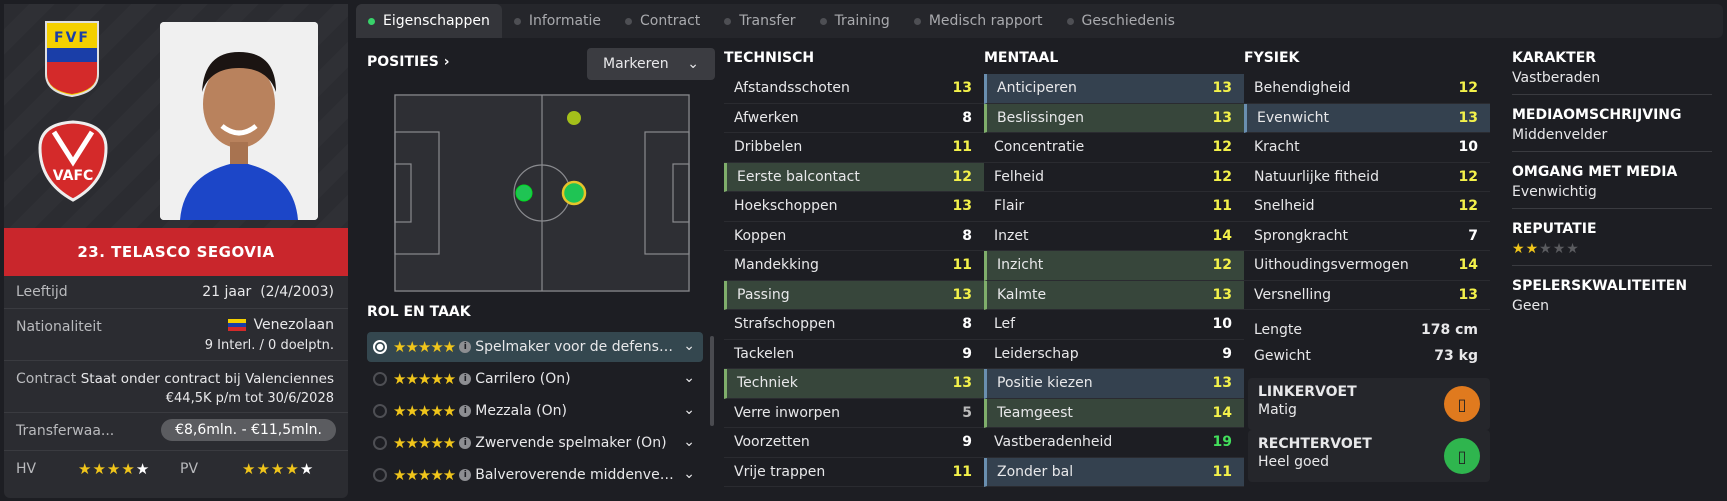 This screenshot has height=501, width=1727. I want to click on attribute-row: Eerste balcontact 12, so click(854, 177).